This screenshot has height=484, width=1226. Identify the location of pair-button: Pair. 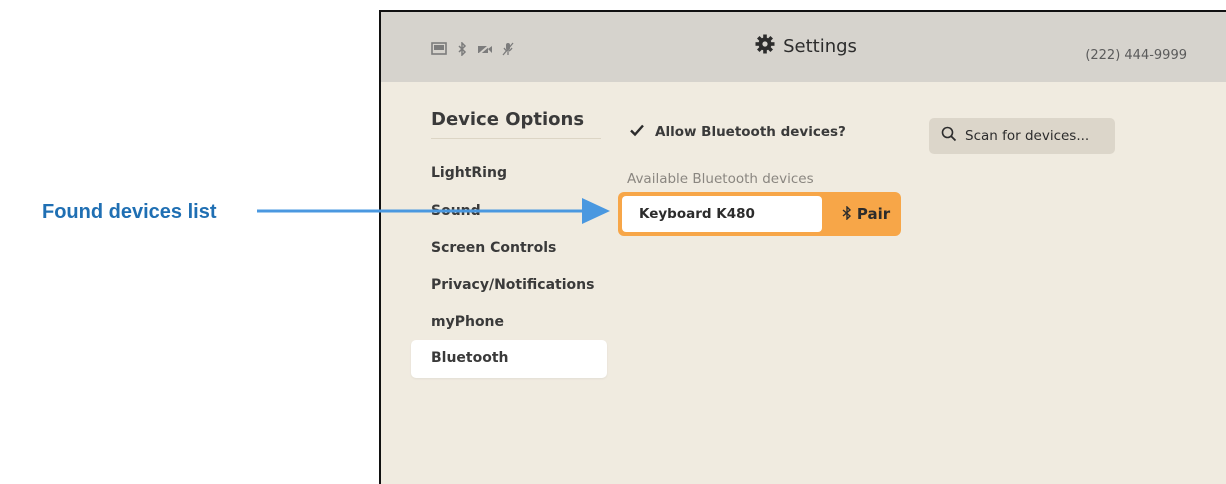
(865, 214).